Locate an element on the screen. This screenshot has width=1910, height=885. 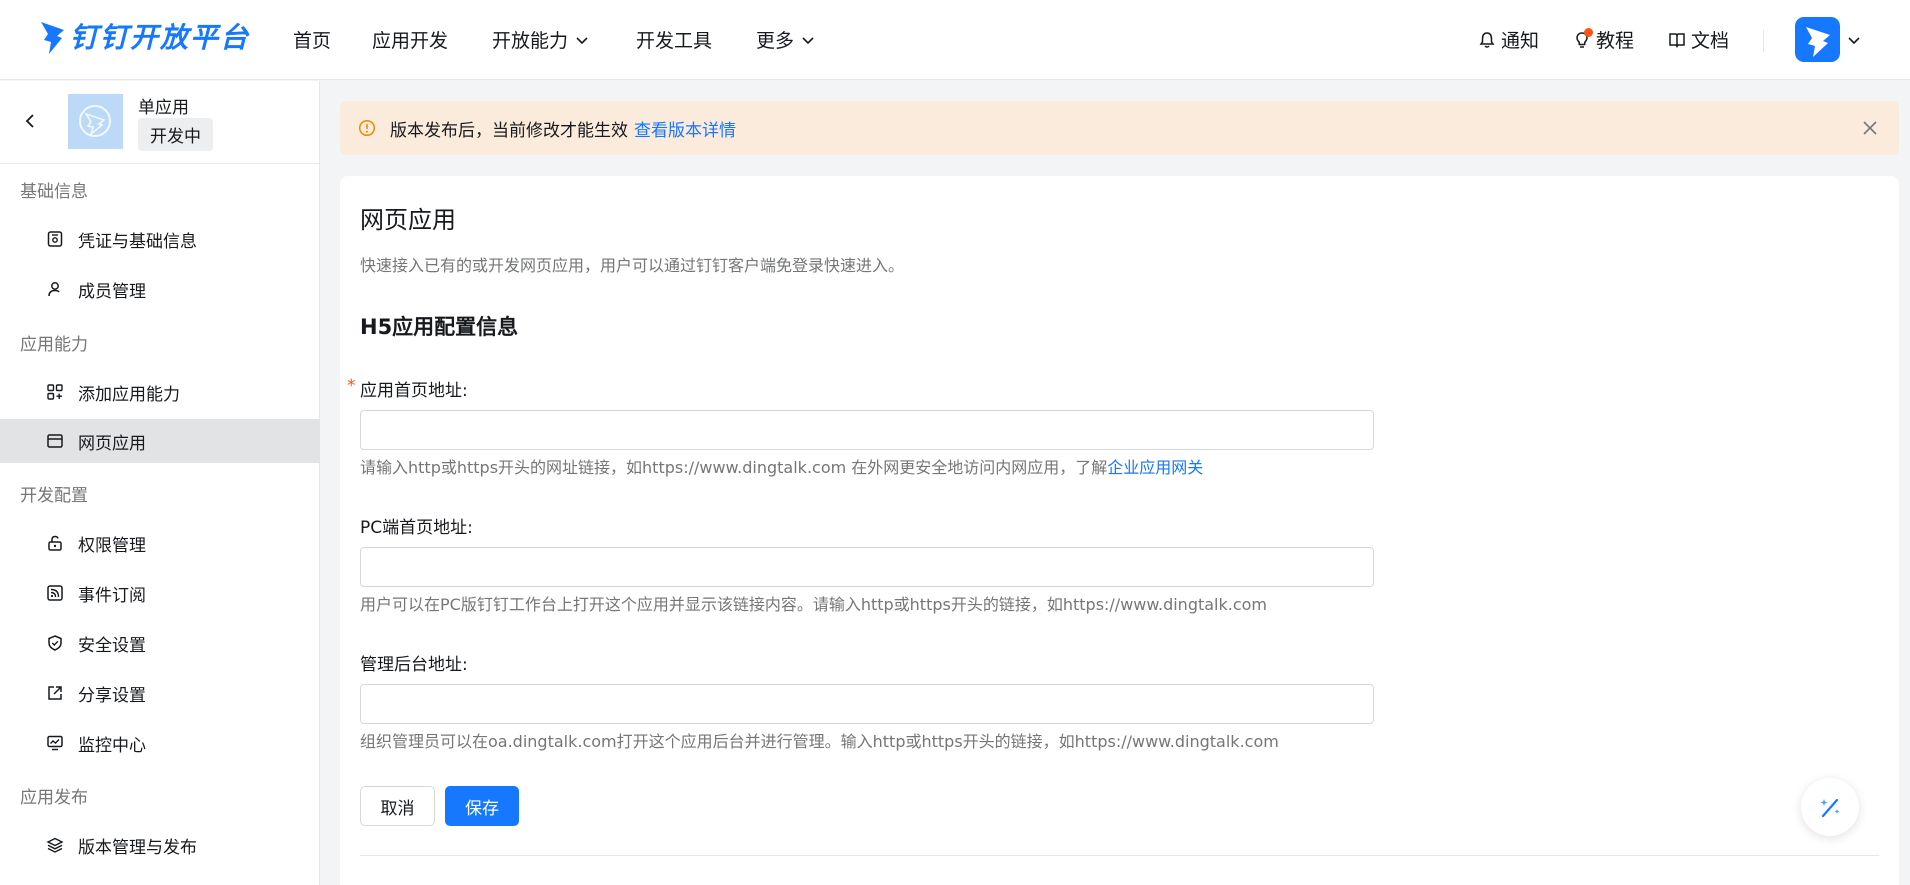
nav-dev-tools-label: 开发工具 is located at coordinates (674, 41).